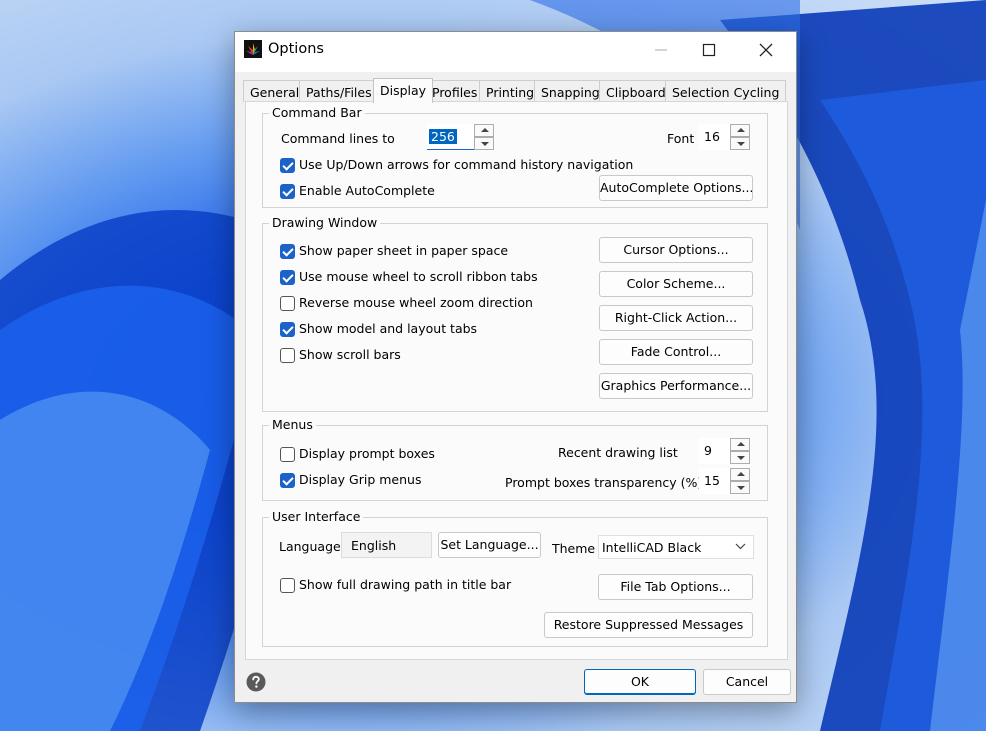 The height and width of the screenshot is (731, 986). I want to click on command-lines-stepper: 256, so click(460, 137).